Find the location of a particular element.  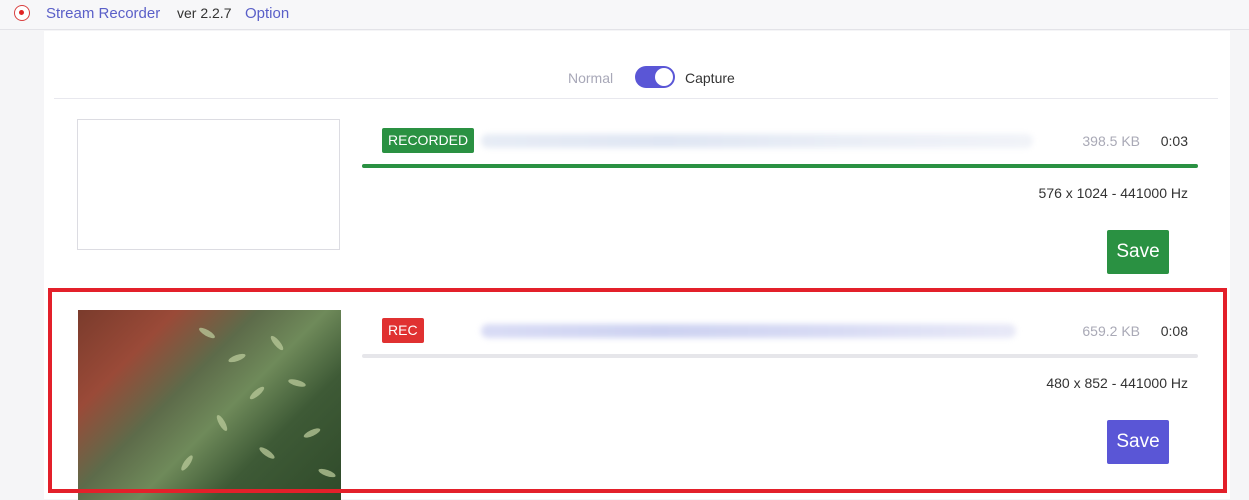

app-title: Stream Recorder is located at coordinates (103, 13).